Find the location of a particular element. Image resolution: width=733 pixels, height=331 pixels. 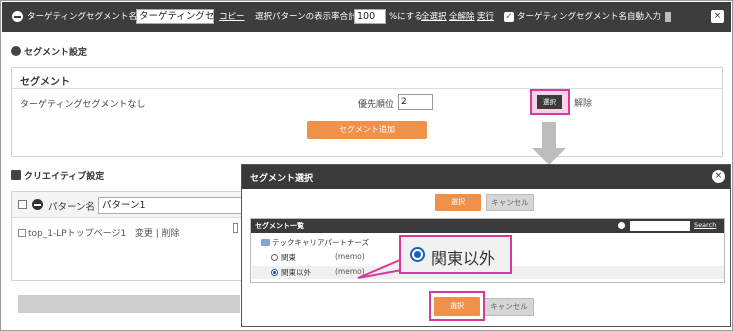

segment-box-title: セグメント is located at coordinates (45, 82).